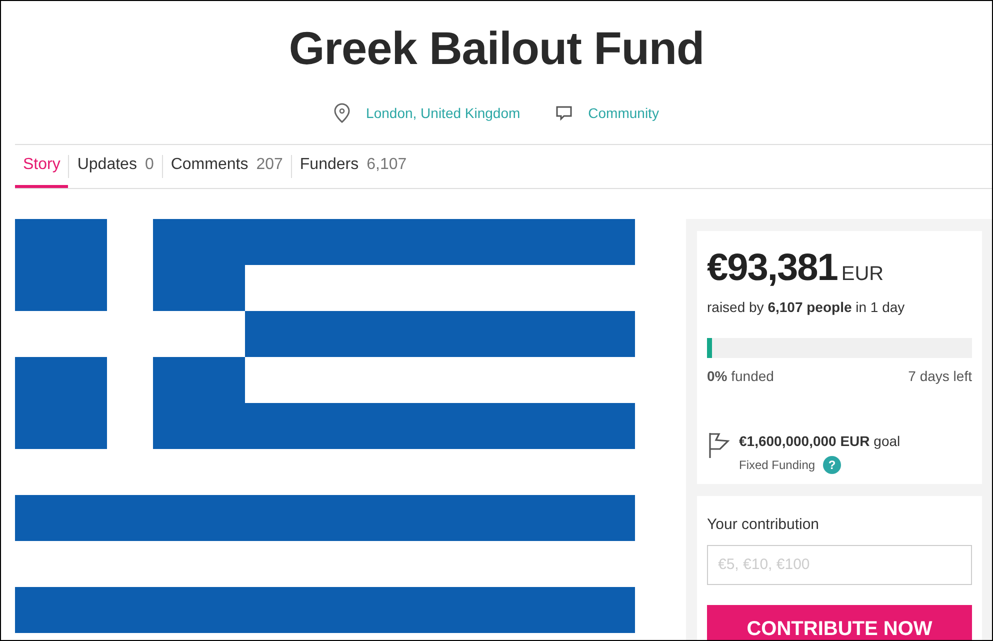 The height and width of the screenshot is (641, 993). What do you see at coordinates (226, 166) in the screenshot?
I see `tab: Comments 207` at bounding box center [226, 166].